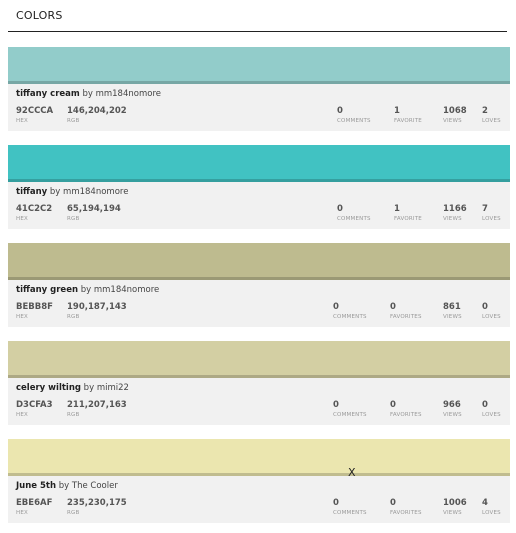 The image size is (516, 533). Describe the element at coordinates (48, 94) in the screenshot. I see `color-name-link: tiffany cream` at that location.